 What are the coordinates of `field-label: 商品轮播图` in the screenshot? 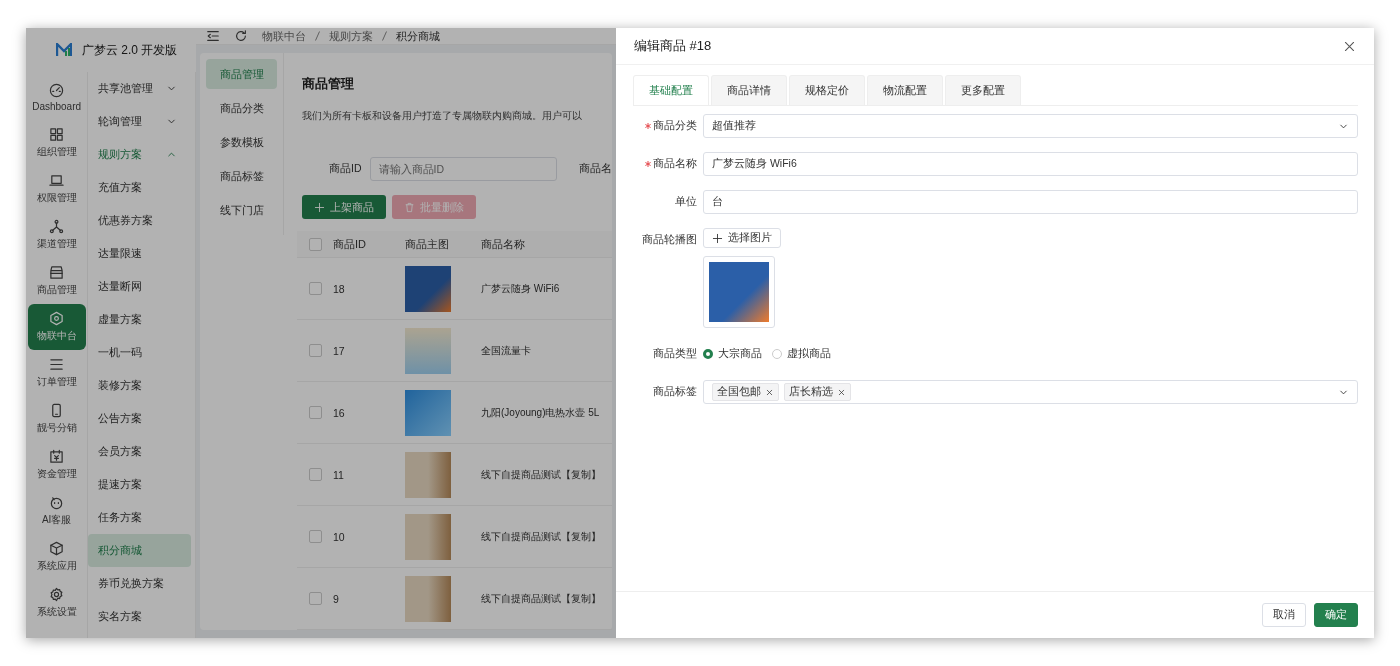 It's located at (669, 239).